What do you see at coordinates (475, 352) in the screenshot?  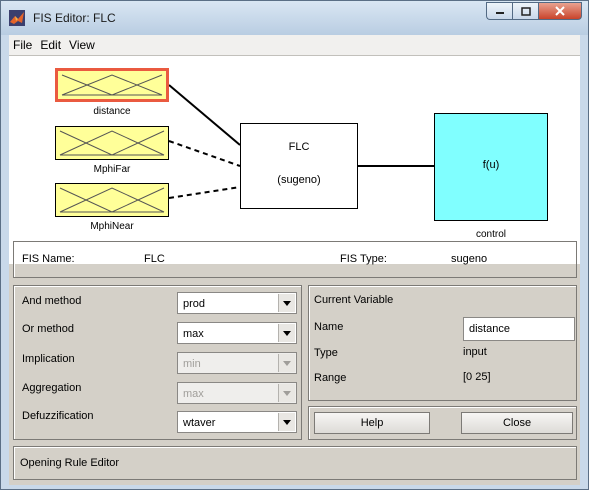 I see `variable-type-value: input` at bounding box center [475, 352].